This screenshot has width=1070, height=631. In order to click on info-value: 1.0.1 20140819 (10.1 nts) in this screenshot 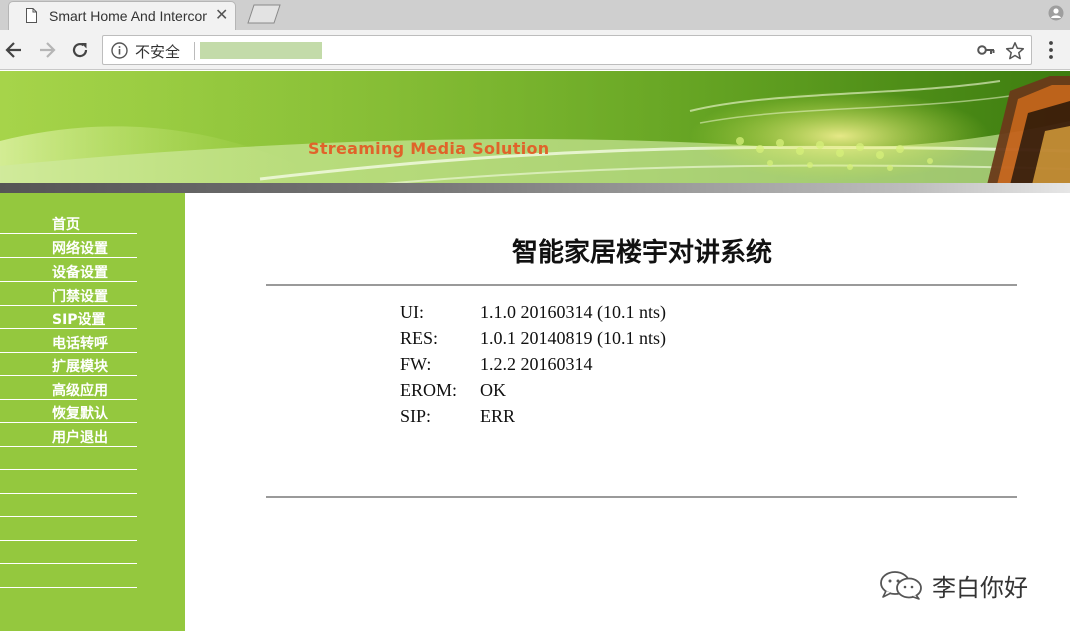, I will do `click(573, 338)`.